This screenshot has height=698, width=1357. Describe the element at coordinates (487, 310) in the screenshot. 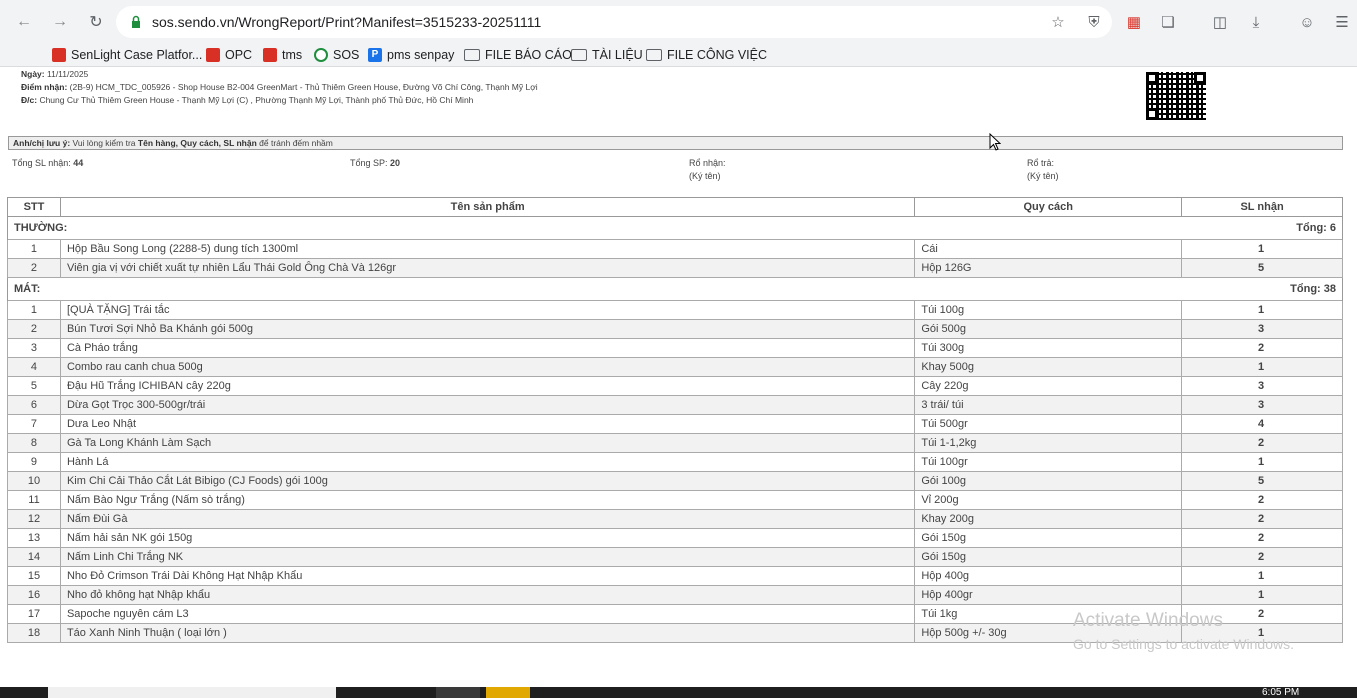

I see `cell-name: [QUÀ TẶNG] Trái tắc` at that location.